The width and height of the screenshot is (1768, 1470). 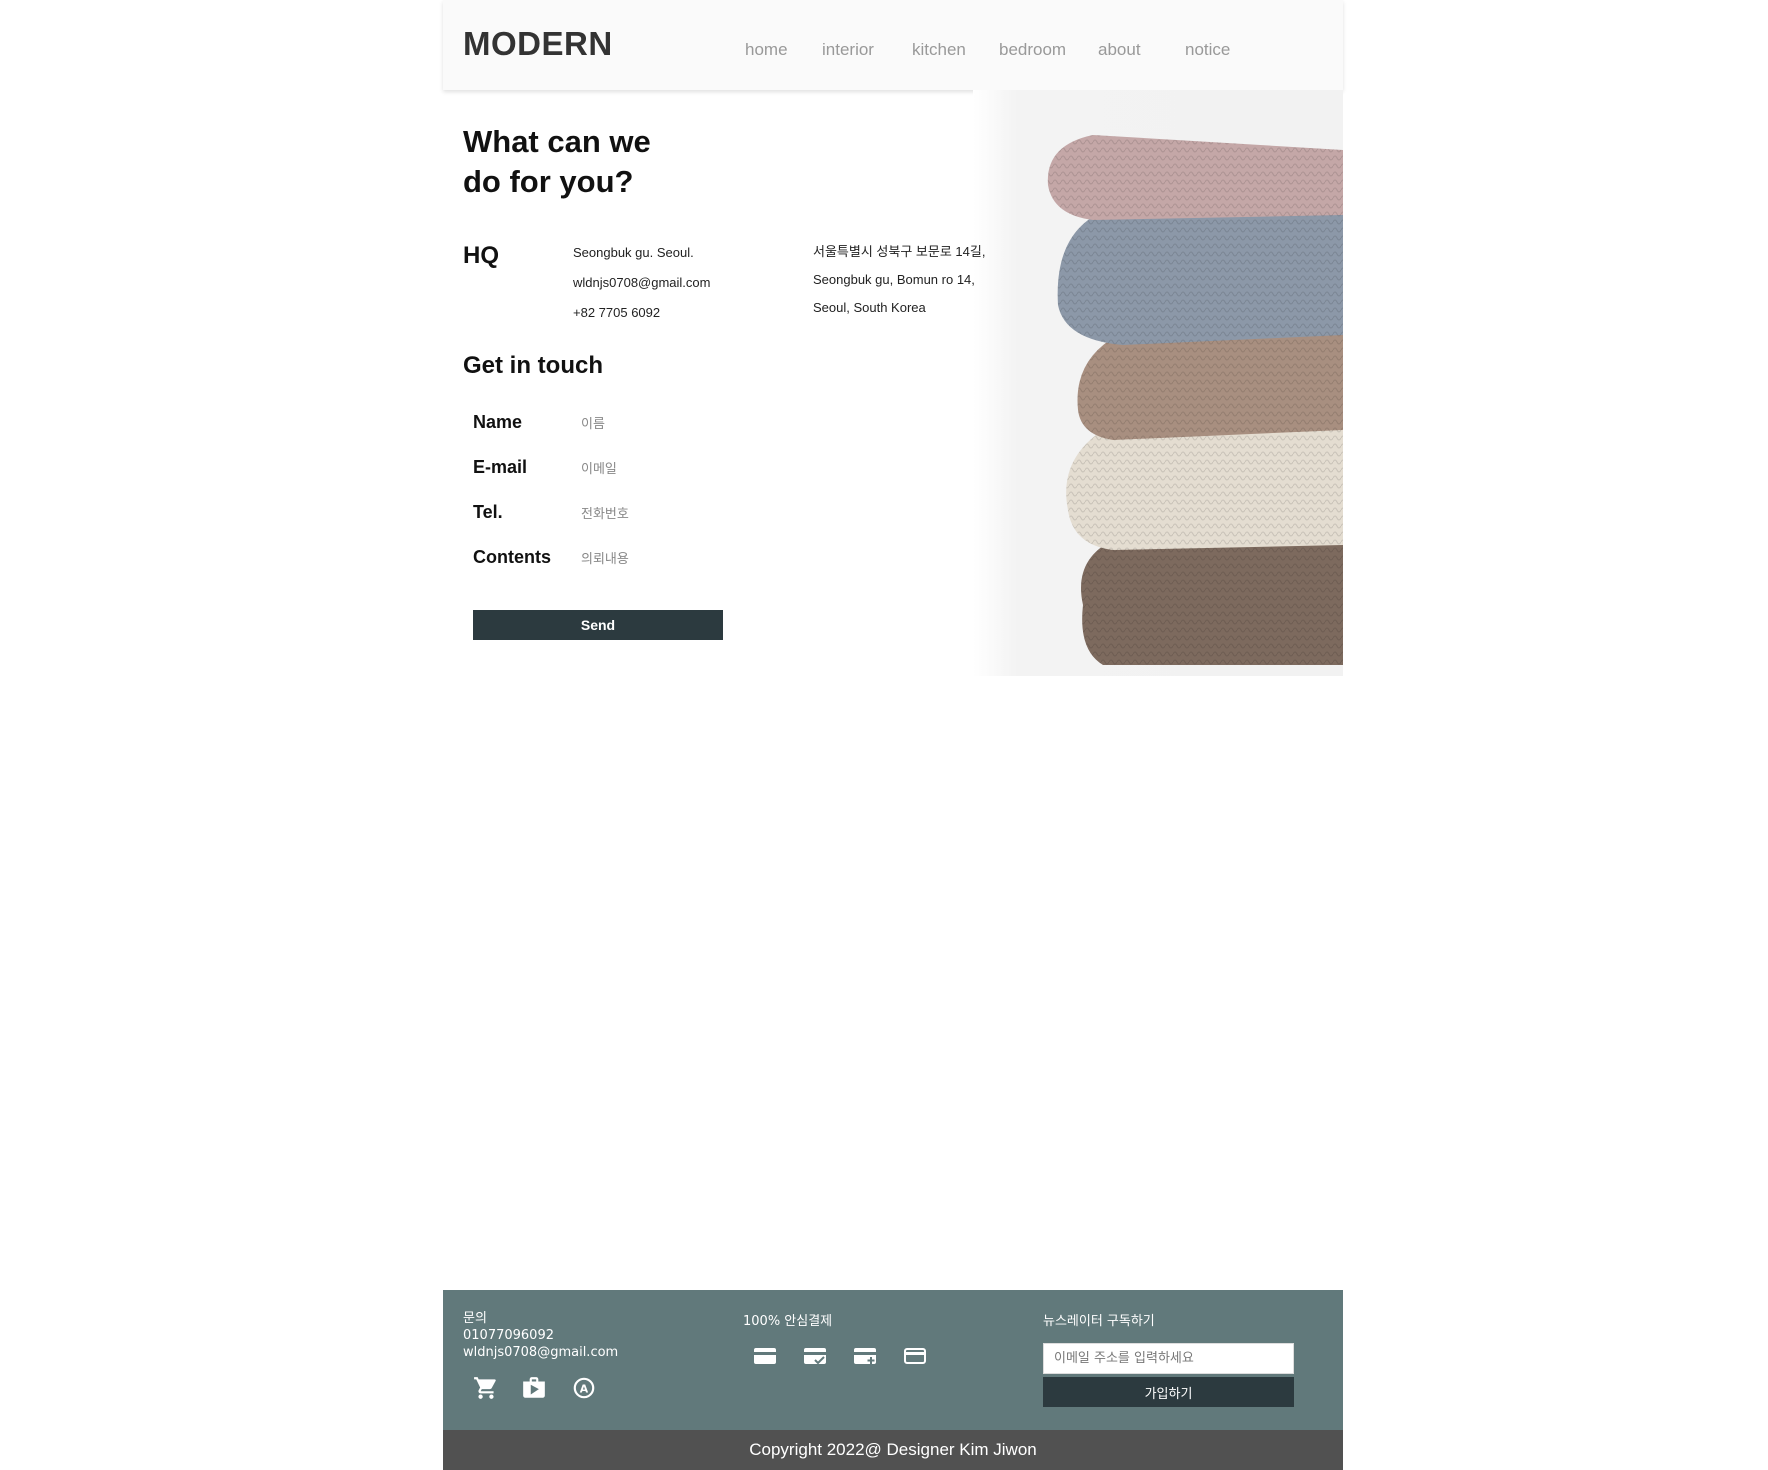 I want to click on footer-inquiry: 문의 01077096092 wldnjs0708@gmail.com, so click(x=540, y=1335).